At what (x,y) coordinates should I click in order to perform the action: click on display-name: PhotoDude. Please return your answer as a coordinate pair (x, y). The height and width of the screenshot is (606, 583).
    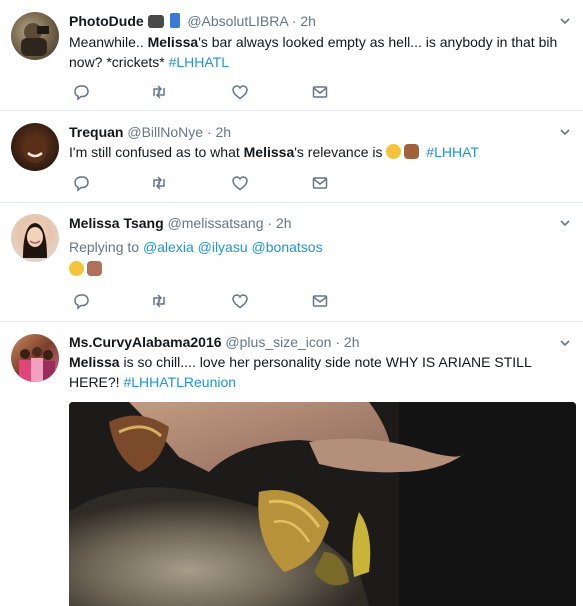
    Looking at the image, I should click on (106, 21).